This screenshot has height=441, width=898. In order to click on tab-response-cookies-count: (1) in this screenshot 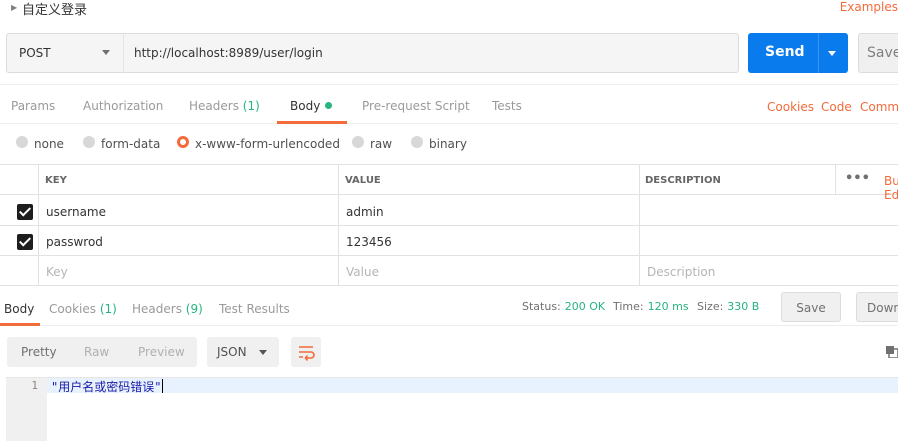, I will do `click(108, 309)`.